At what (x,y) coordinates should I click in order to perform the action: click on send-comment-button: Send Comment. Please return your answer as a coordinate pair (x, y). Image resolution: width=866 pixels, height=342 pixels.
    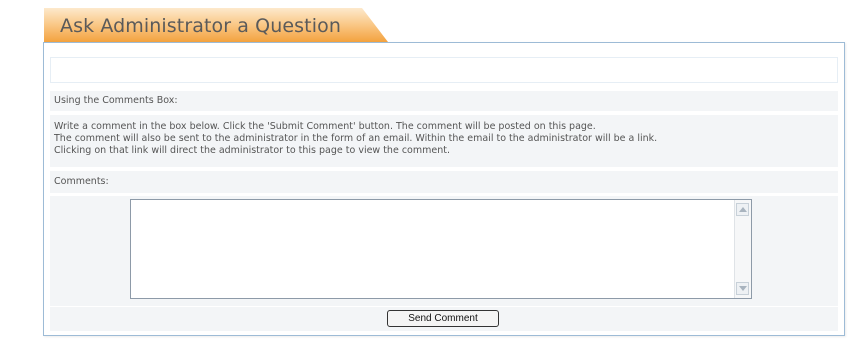
    Looking at the image, I should click on (443, 318).